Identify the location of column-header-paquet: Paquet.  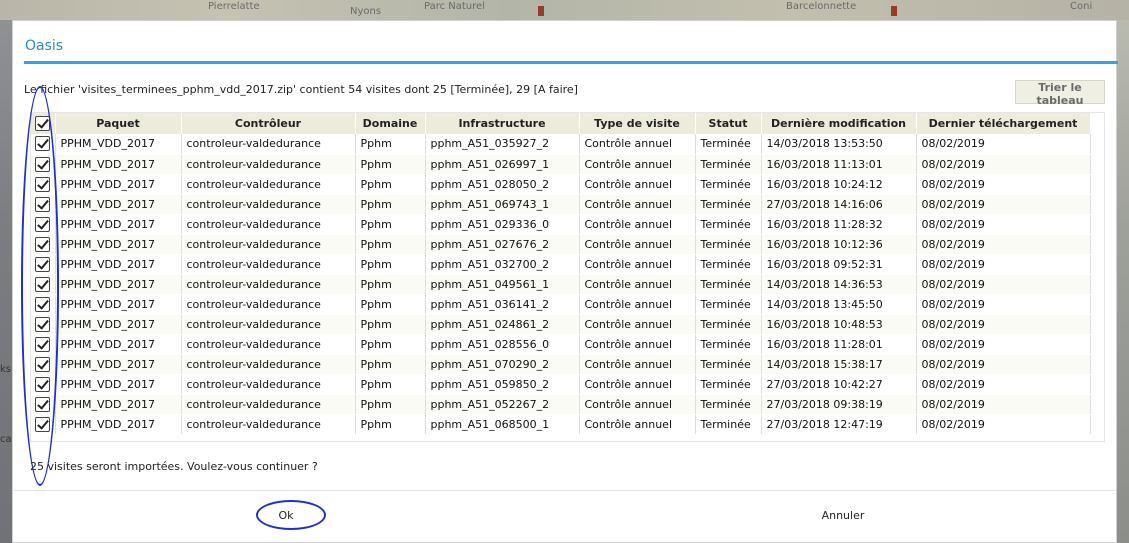
(118, 123).